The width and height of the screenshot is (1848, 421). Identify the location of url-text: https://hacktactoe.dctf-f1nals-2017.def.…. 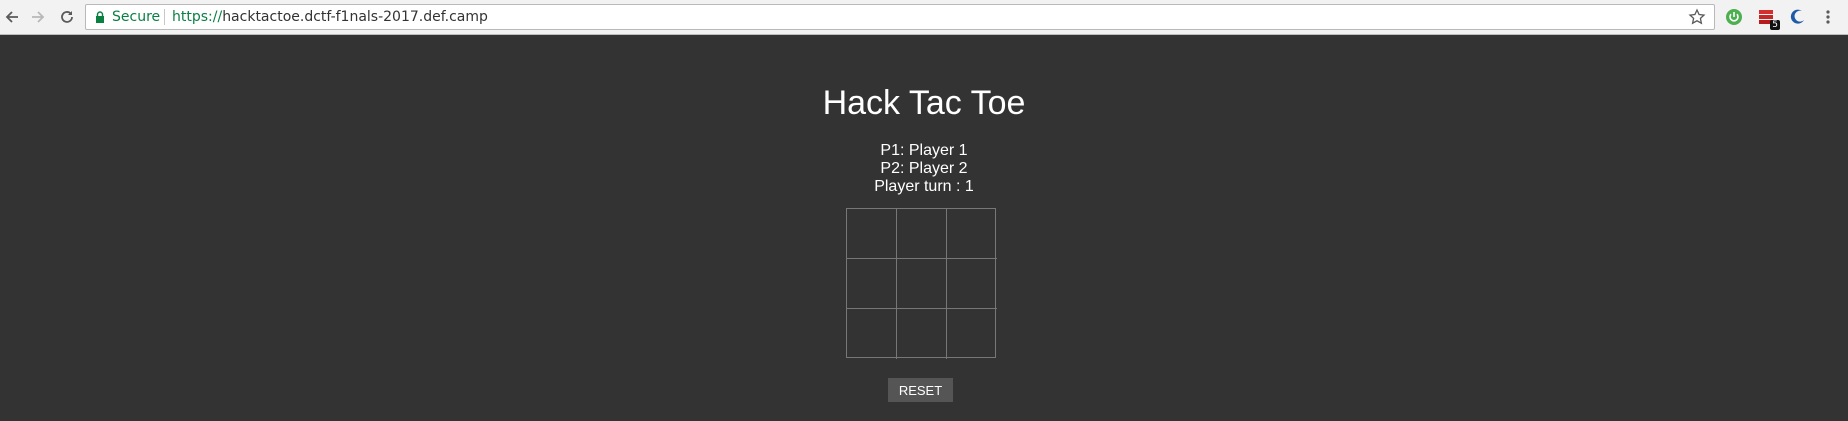
(330, 17).